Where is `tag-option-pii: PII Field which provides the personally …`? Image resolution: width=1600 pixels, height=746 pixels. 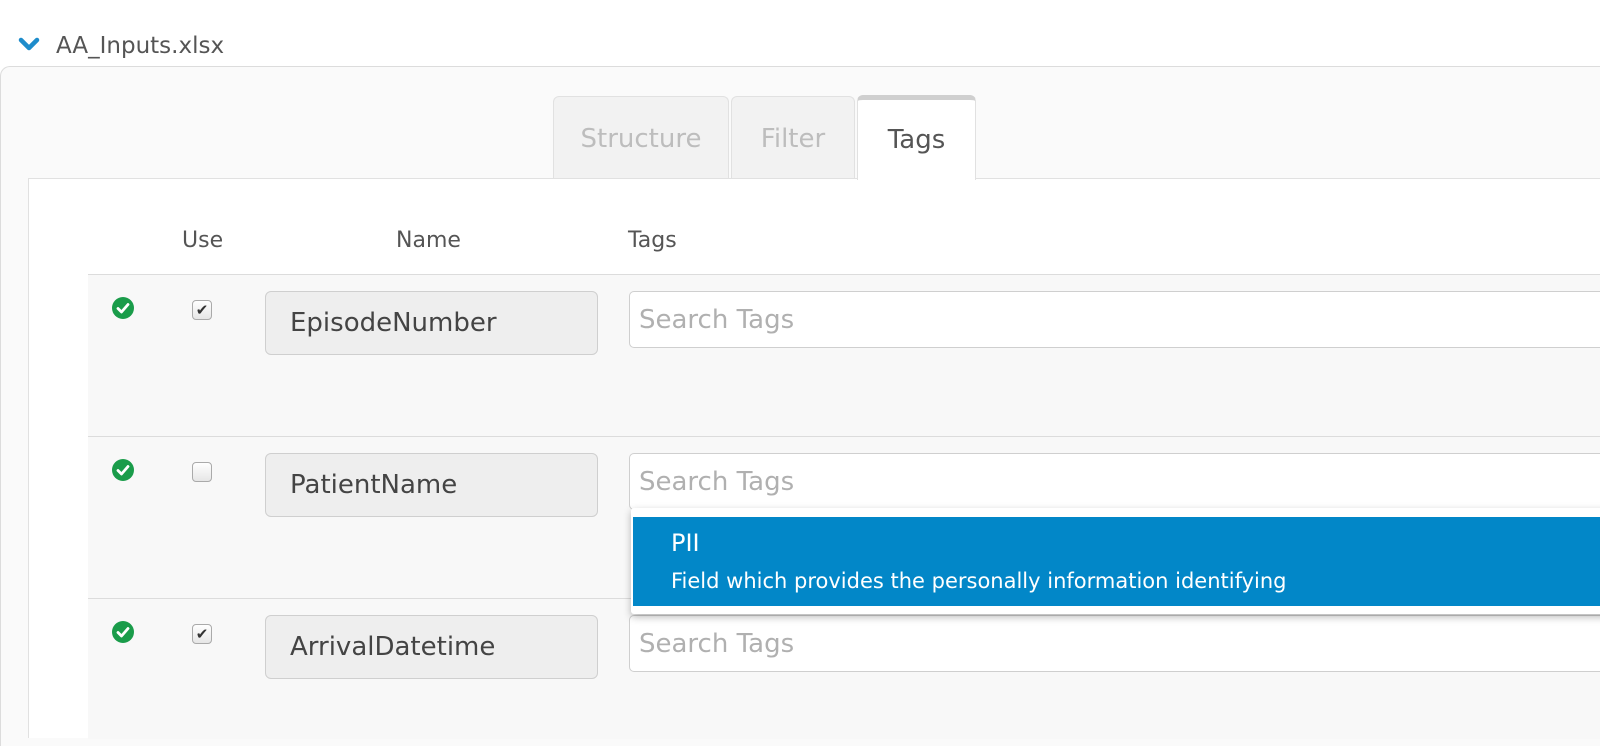 tag-option-pii: PII Field which provides the personally … is located at coordinates (1116, 561).